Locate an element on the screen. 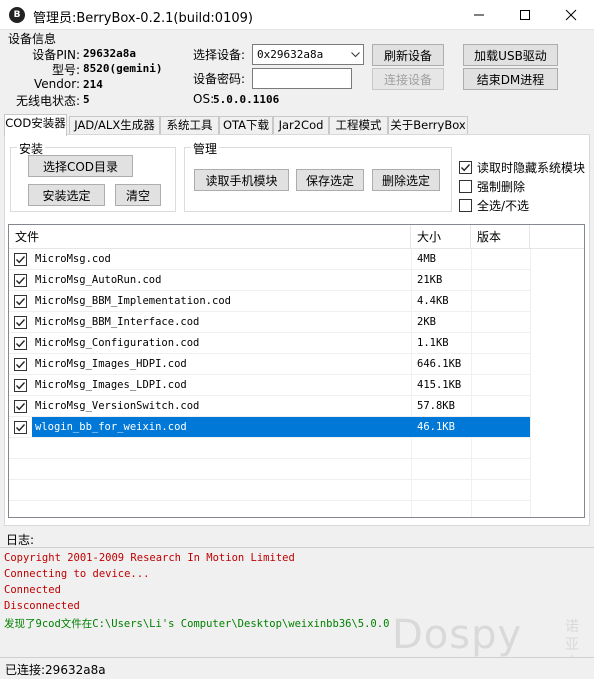  select-all-checkbox: 全选/不选 is located at coordinates (494, 205).